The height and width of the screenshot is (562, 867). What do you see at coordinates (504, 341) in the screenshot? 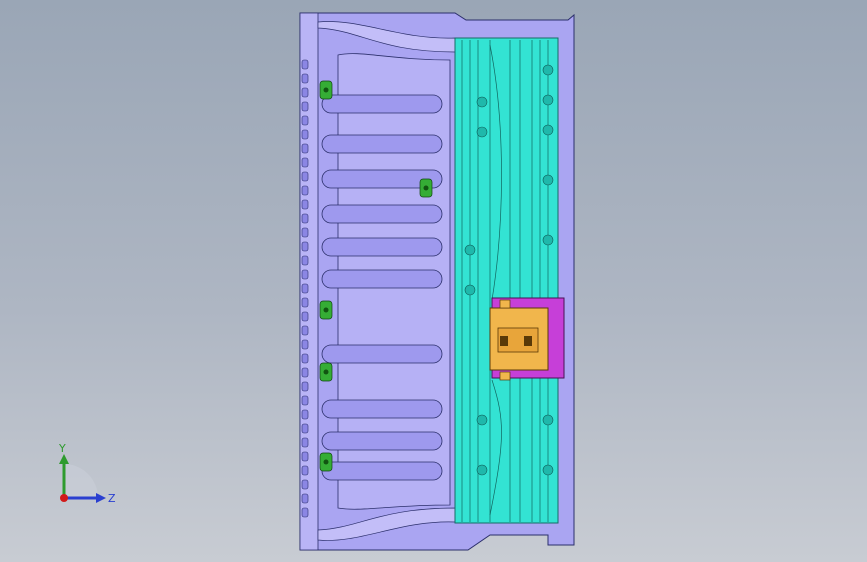
I see `insert-slot-left` at bounding box center [504, 341].